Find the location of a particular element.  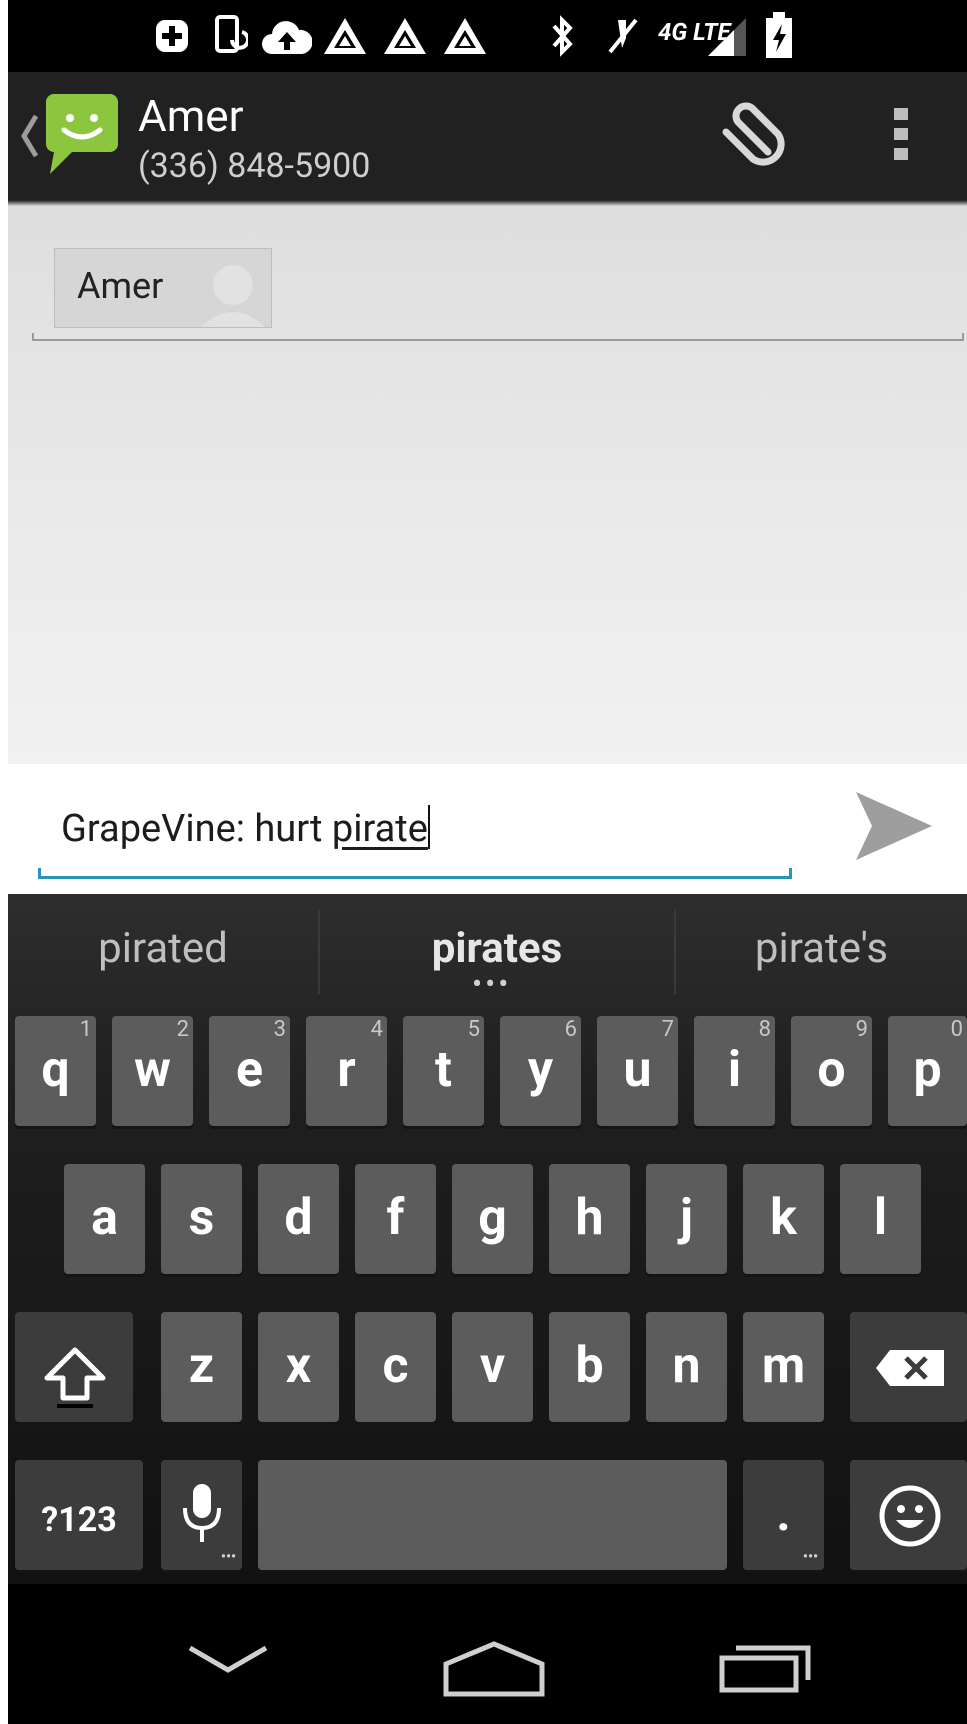

key-e: e3 is located at coordinates (249, 1071).